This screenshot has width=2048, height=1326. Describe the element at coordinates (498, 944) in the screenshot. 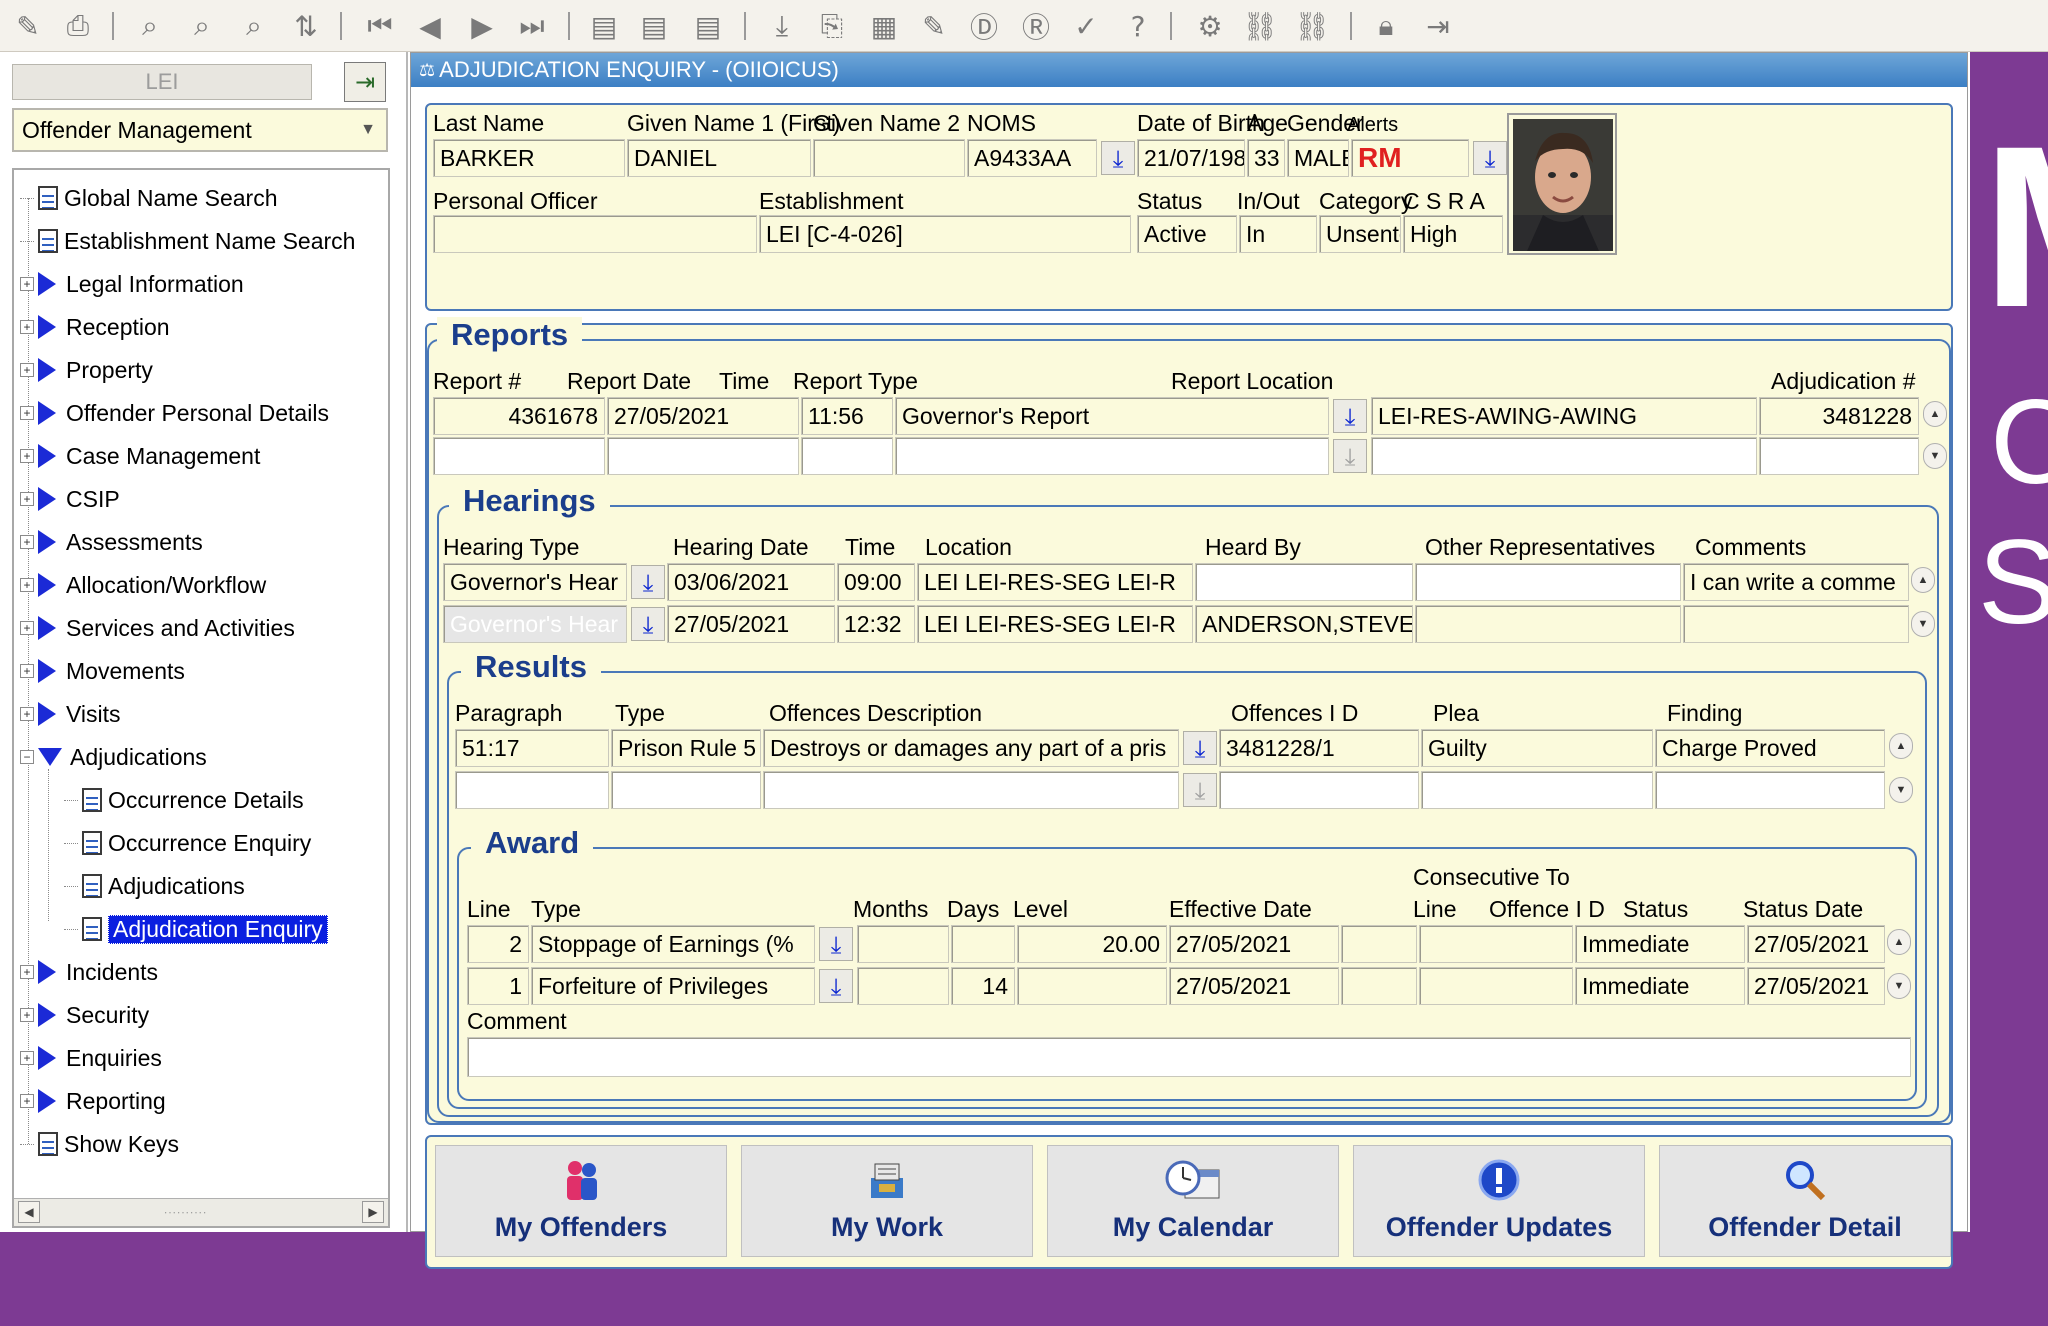

I see `award-line-field: 2` at that location.